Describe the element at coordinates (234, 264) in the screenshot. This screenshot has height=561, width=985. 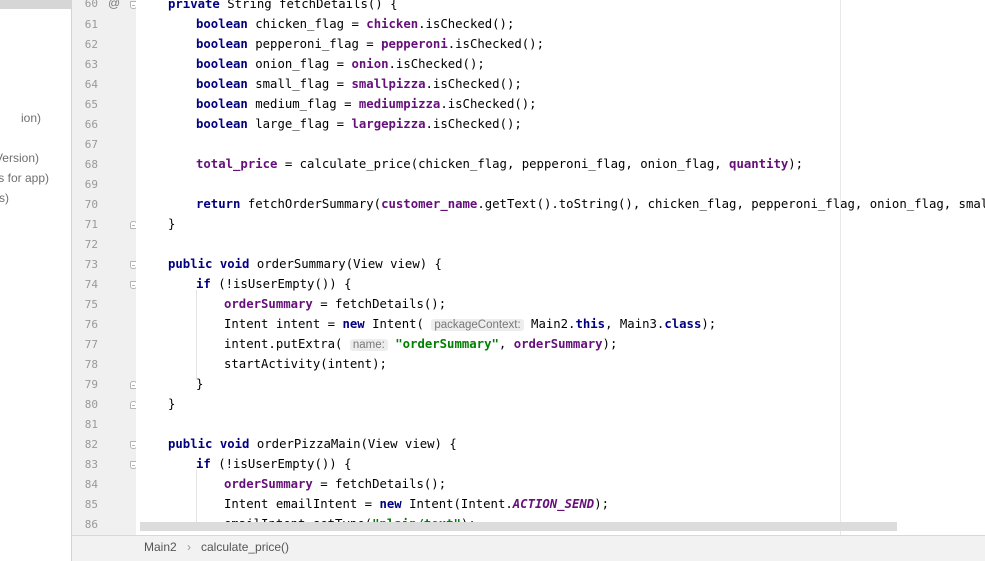
I see `code-token: void` at that location.